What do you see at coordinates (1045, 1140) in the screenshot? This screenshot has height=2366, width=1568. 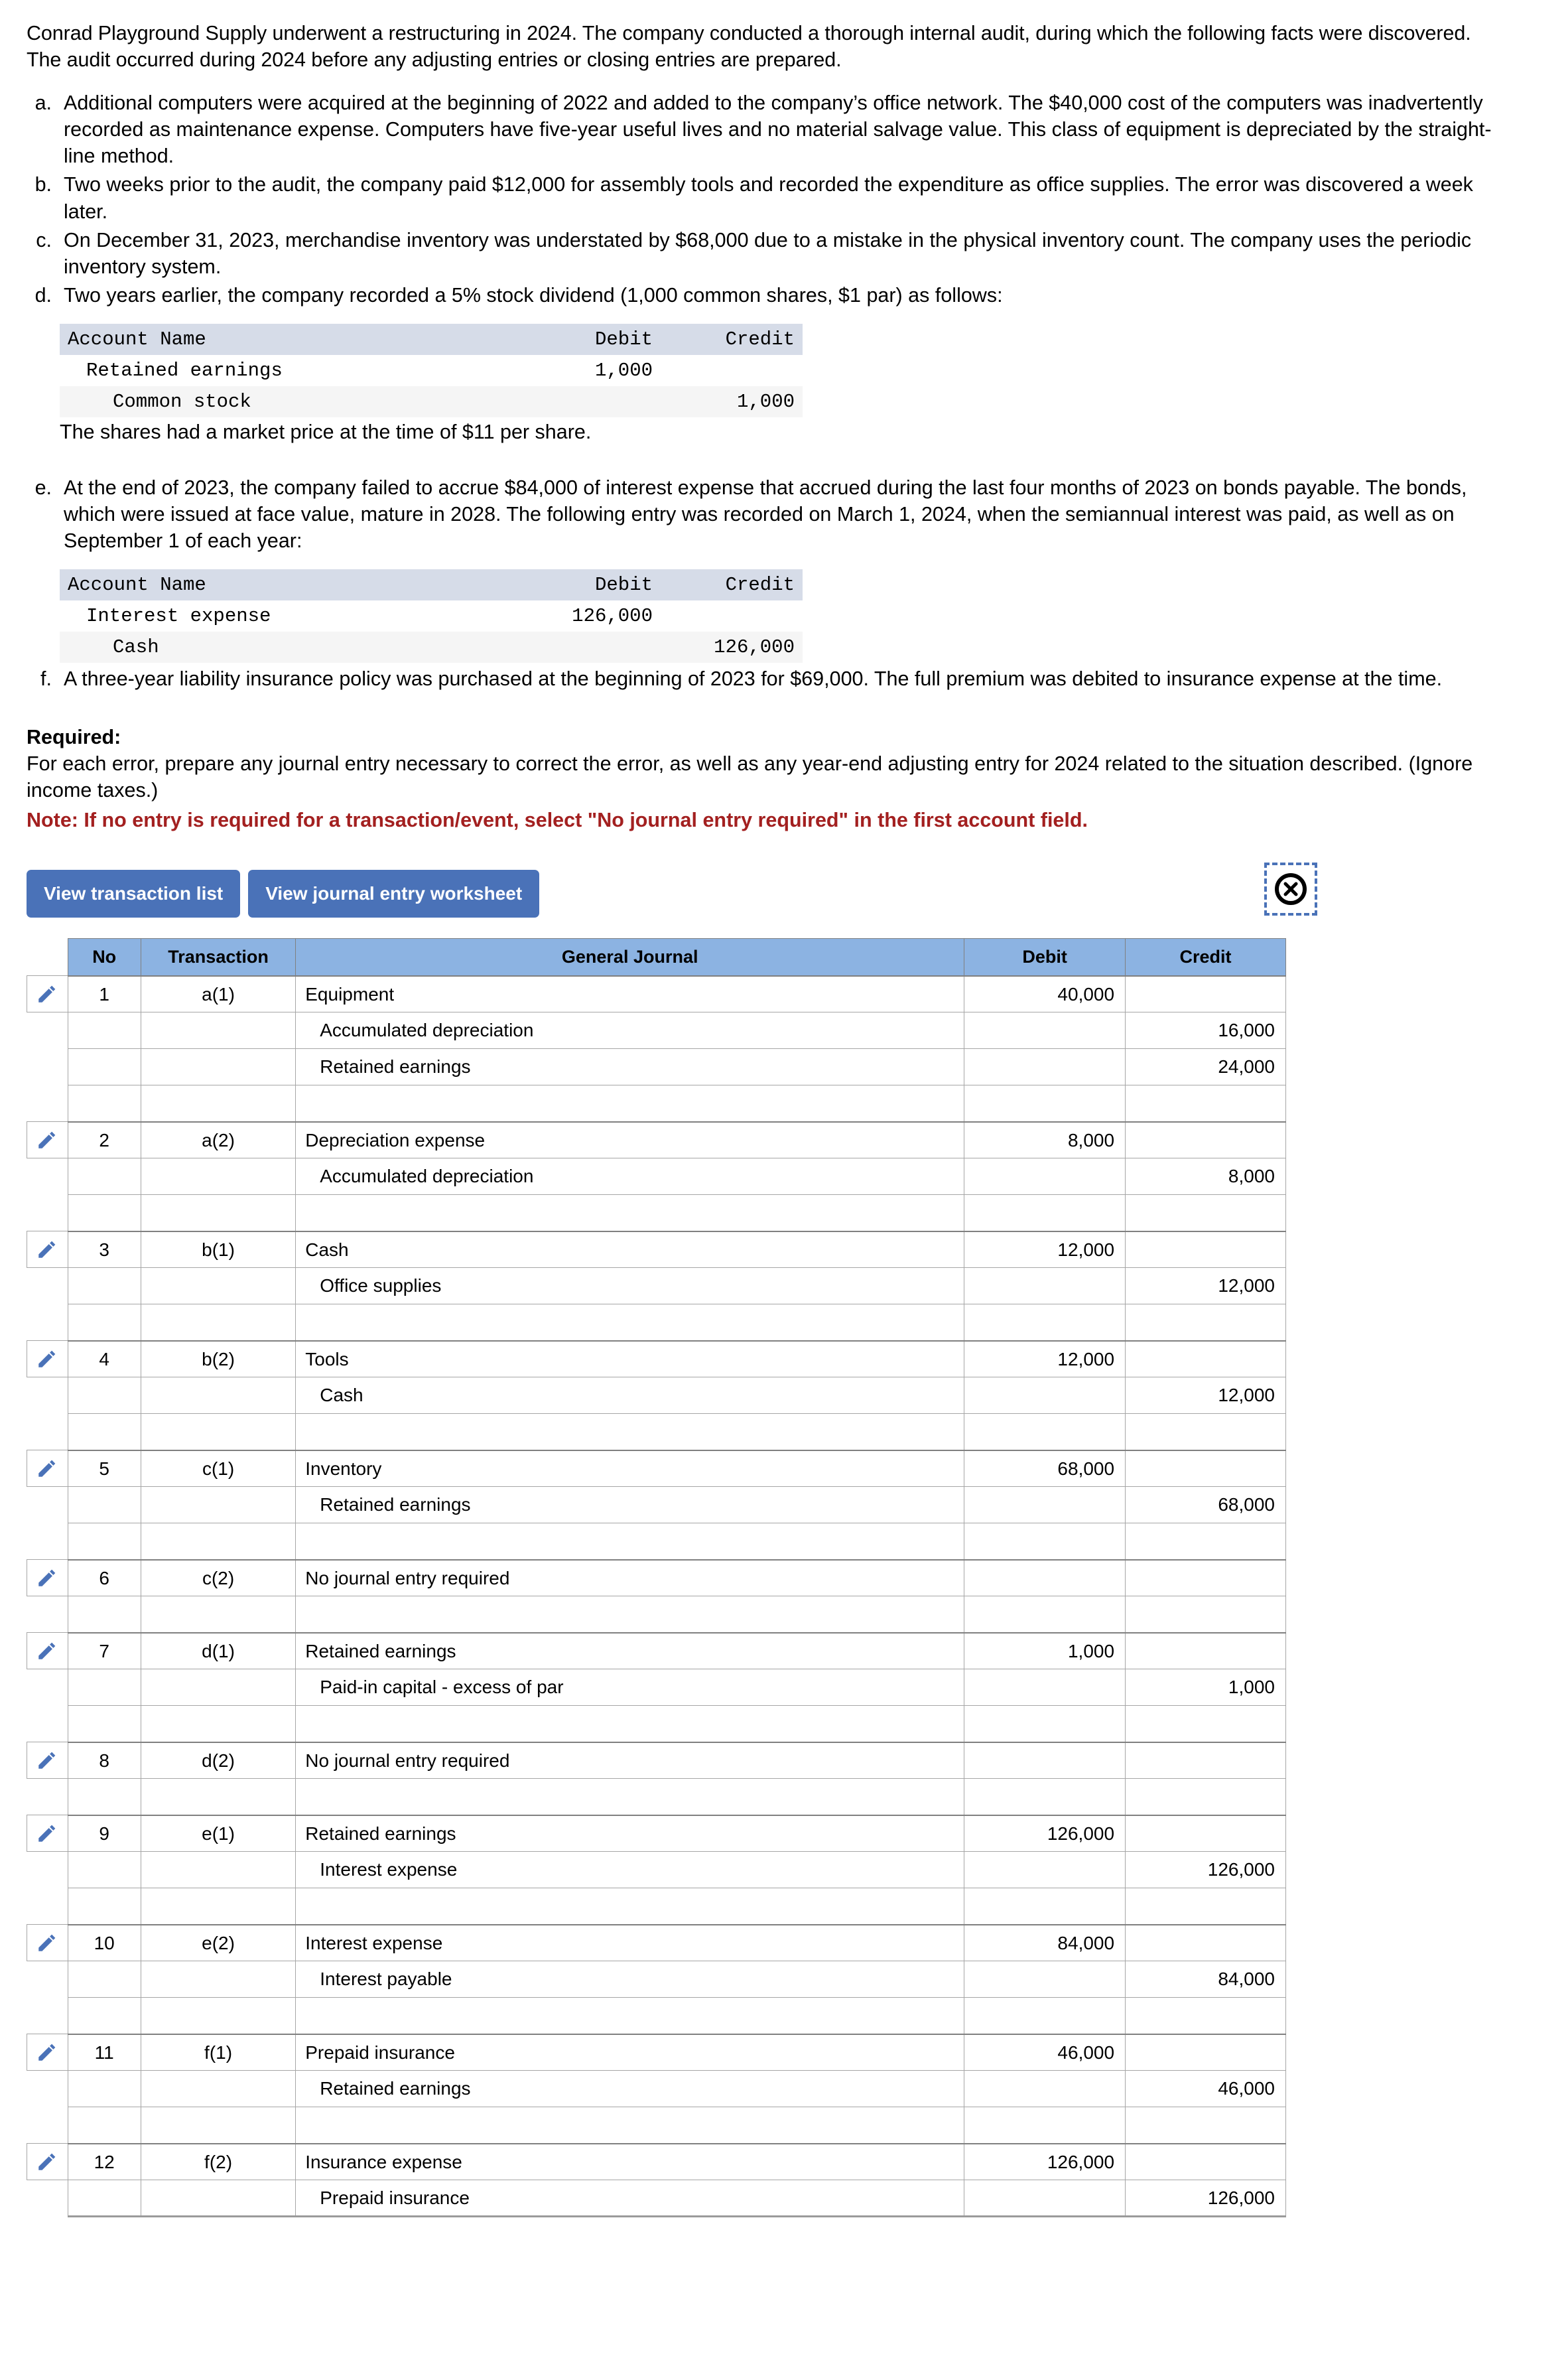 I see `cell-debit: 8,000` at bounding box center [1045, 1140].